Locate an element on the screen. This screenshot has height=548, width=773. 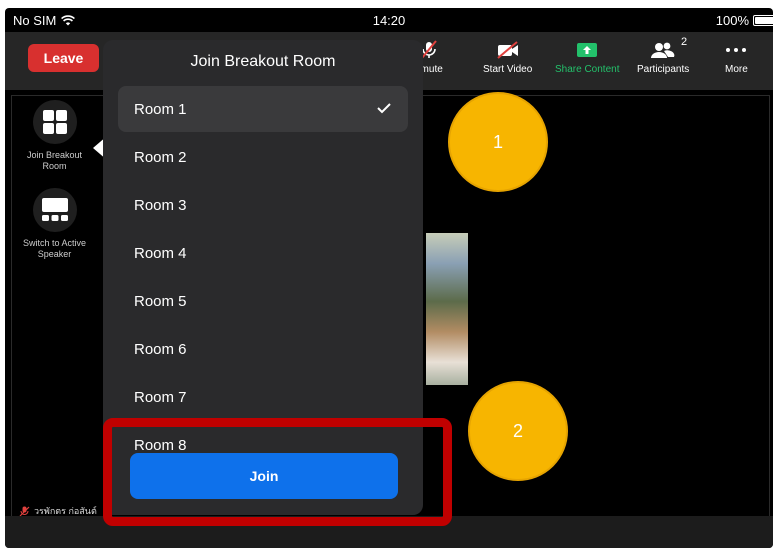
status-bar: No SIM 14:20 100% is located at coordinates (389, 20).